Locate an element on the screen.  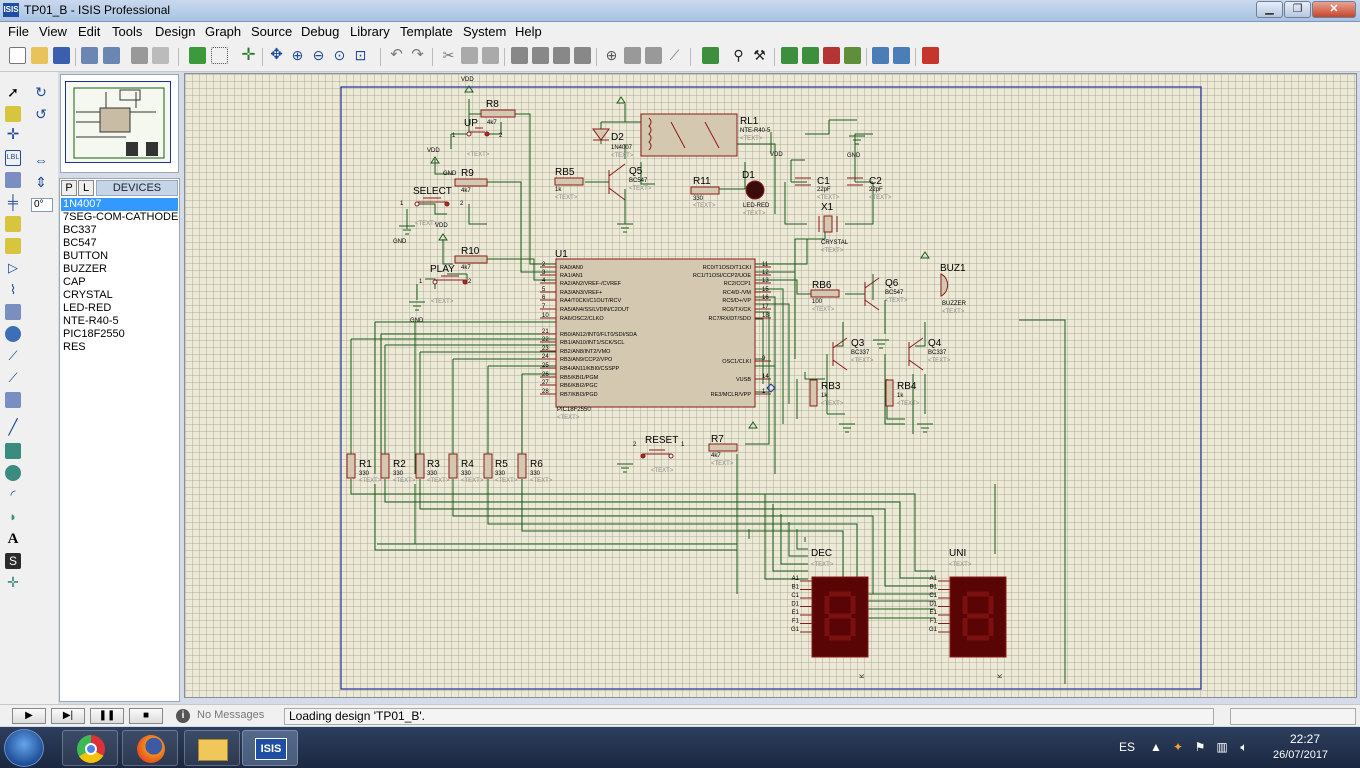
save-icon is located at coordinates (61, 55).